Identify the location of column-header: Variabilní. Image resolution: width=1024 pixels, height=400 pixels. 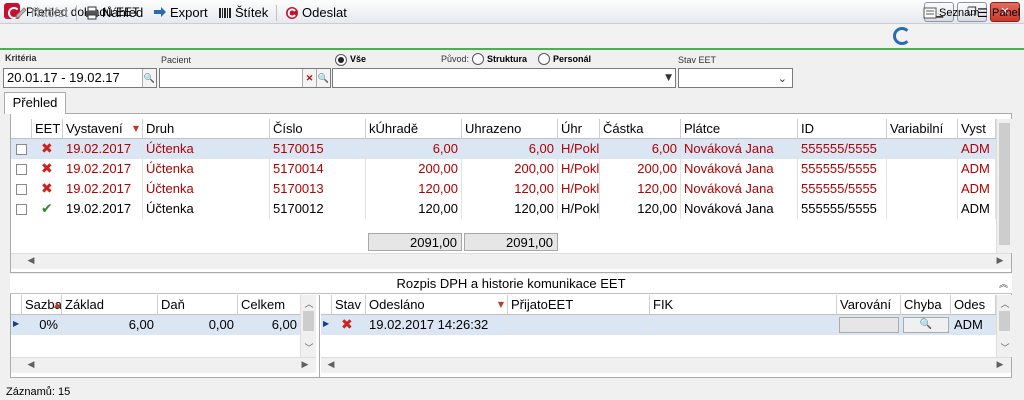
(922, 129).